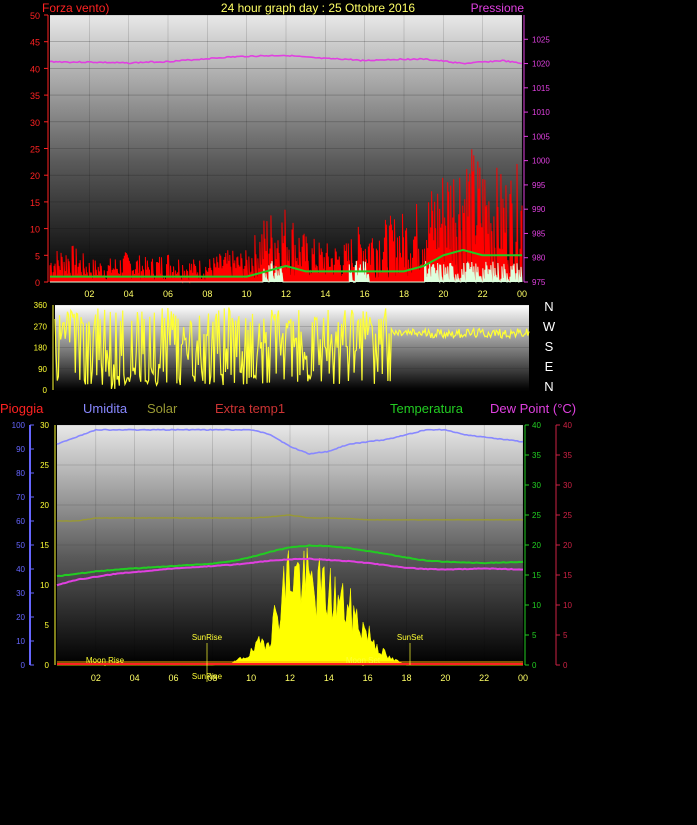 The height and width of the screenshot is (825, 697). I want to click on wind-tick-label: 35, so click(35, 96).